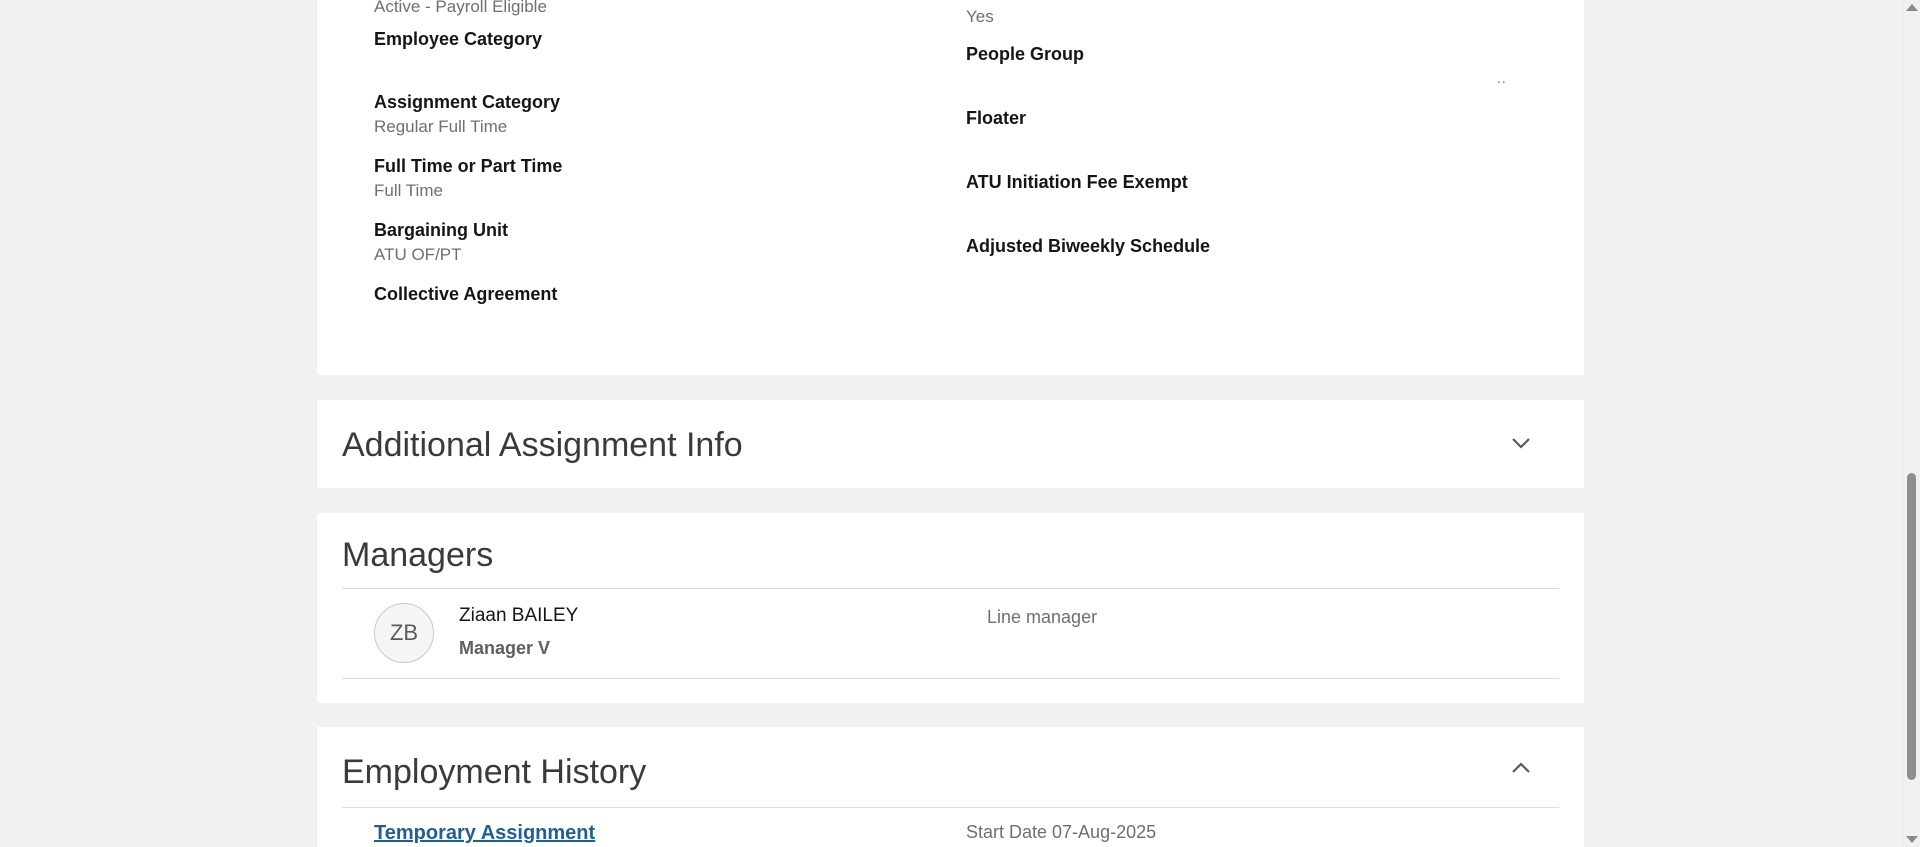 The height and width of the screenshot is (847, 1920). What do you see at coordinates (468, 166) in the screenshot?
I see `field-label: Full Time or Part Time` at bounding box center [468, 166].